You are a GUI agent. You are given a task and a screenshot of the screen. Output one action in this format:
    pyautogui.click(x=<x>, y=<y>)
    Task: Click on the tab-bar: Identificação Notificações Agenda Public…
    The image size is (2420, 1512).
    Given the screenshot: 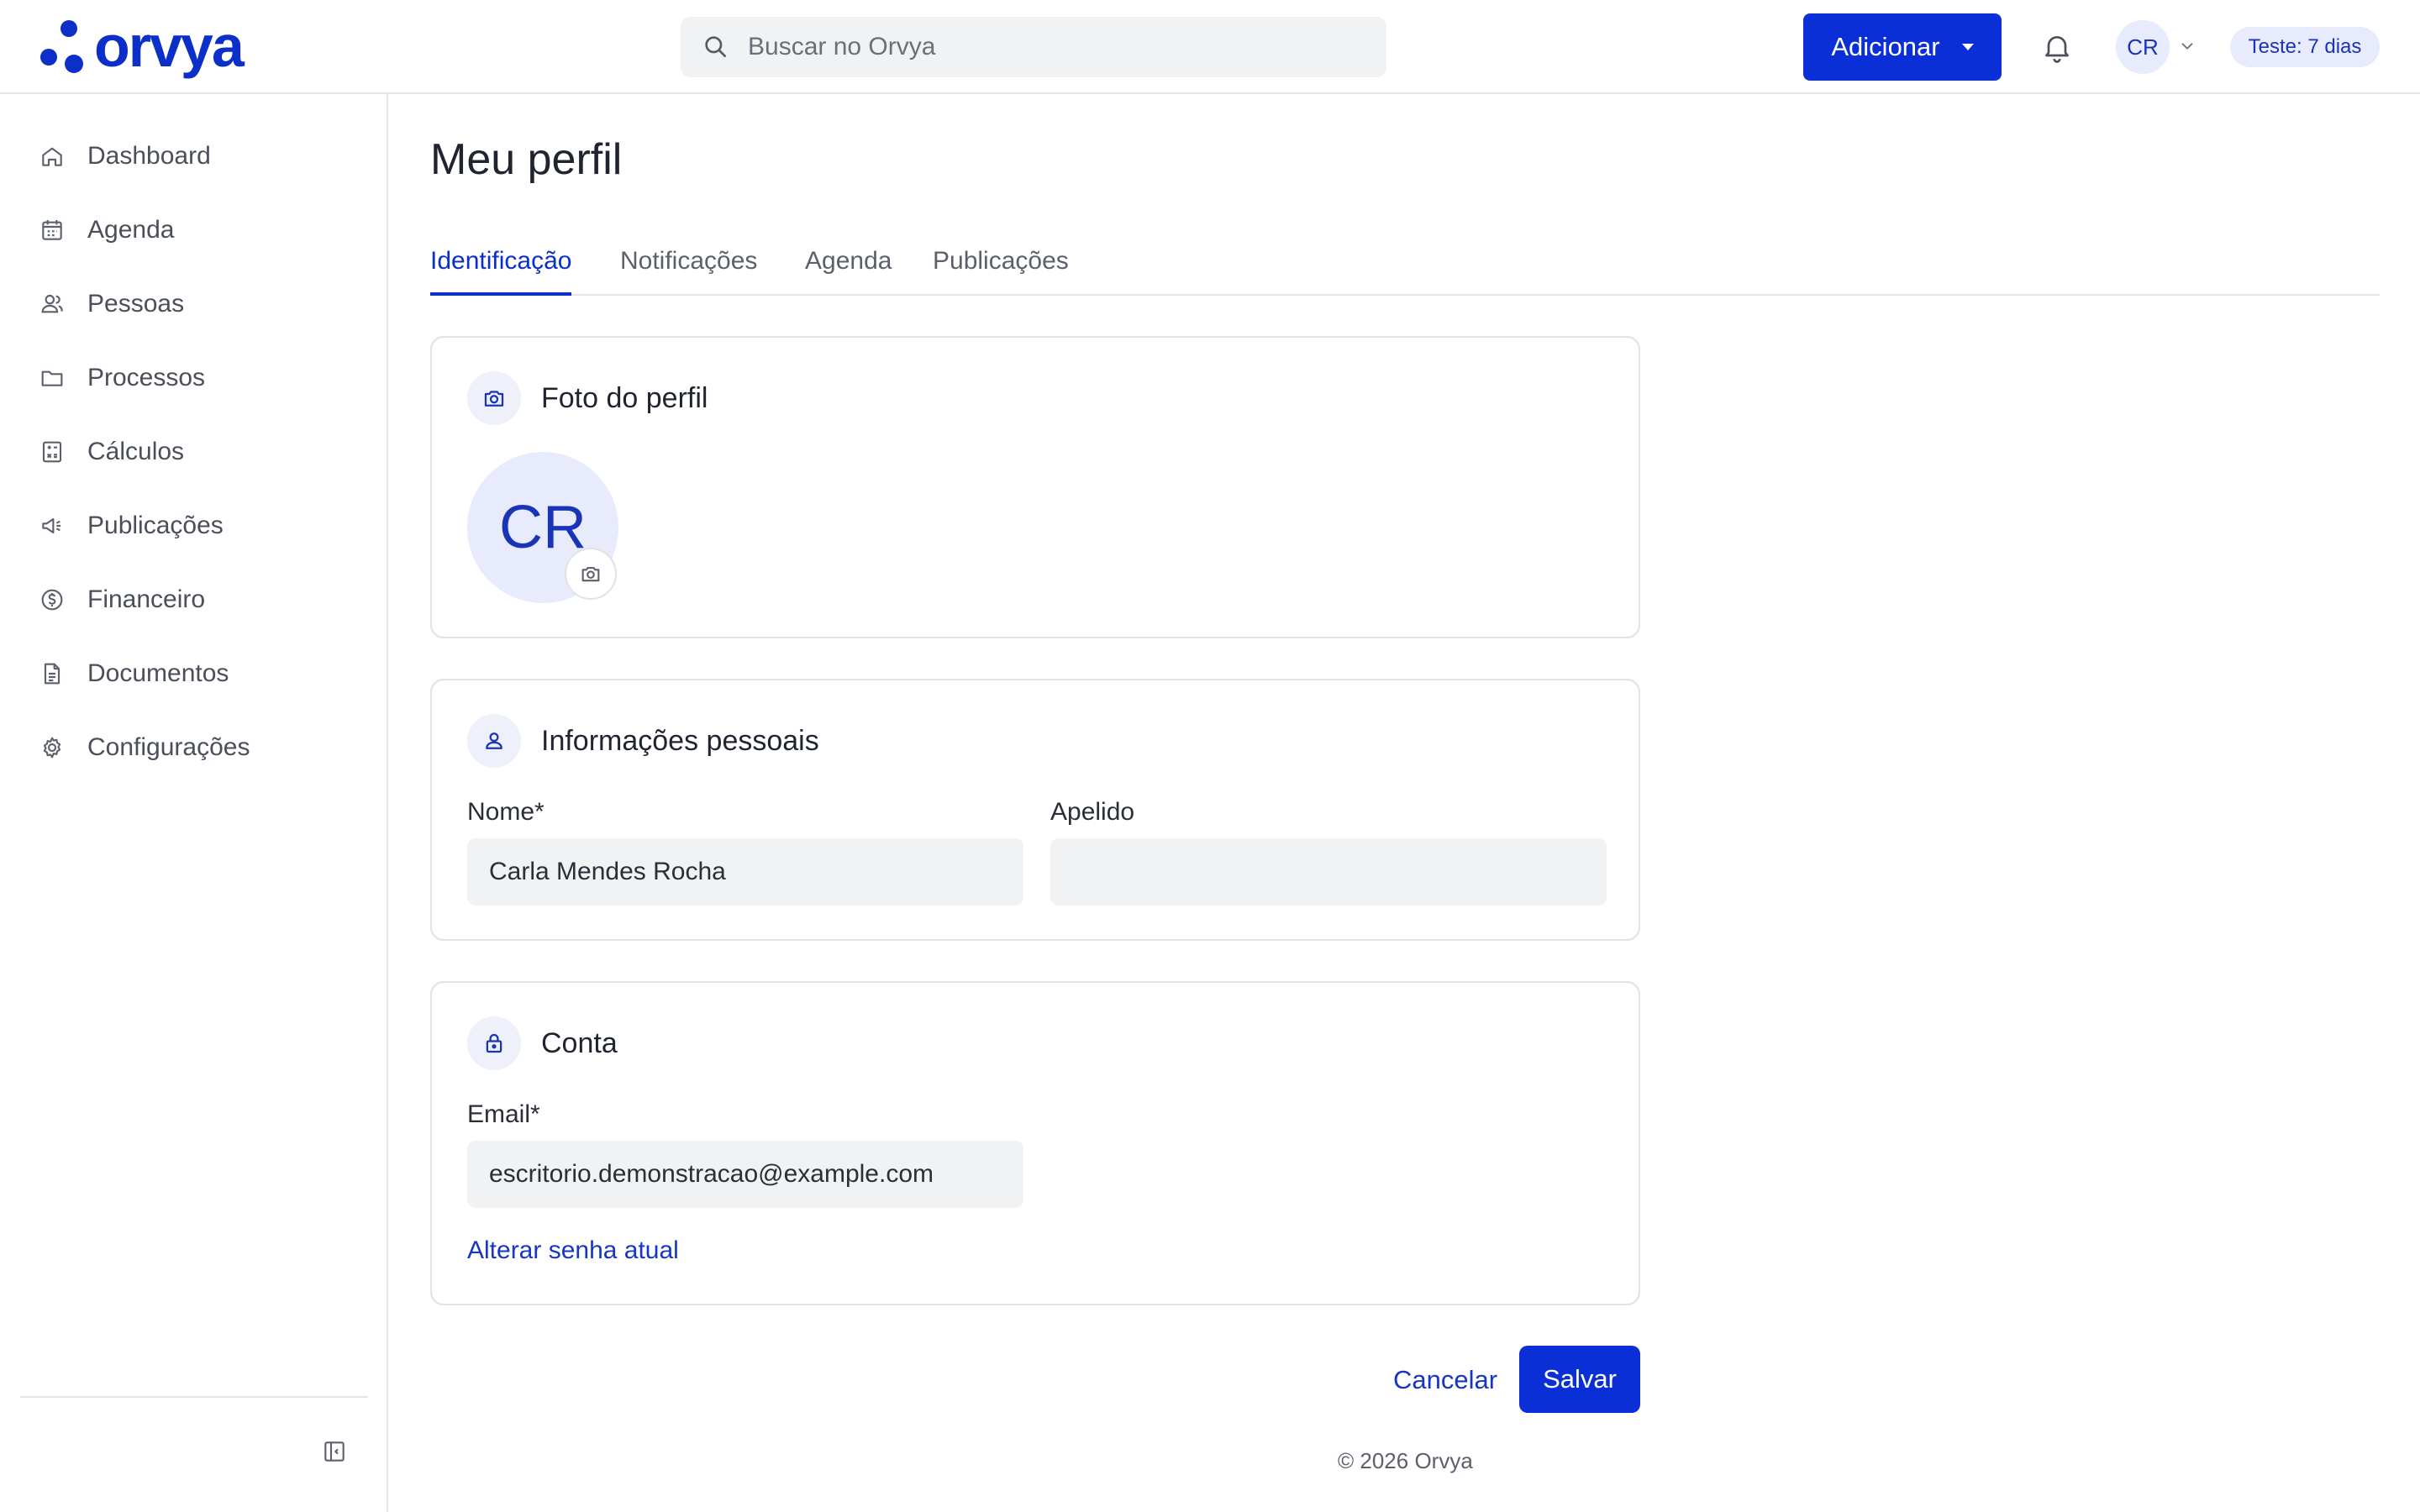 What is the action you would take?
    pyautogui.click(x=1405, y=270)
    